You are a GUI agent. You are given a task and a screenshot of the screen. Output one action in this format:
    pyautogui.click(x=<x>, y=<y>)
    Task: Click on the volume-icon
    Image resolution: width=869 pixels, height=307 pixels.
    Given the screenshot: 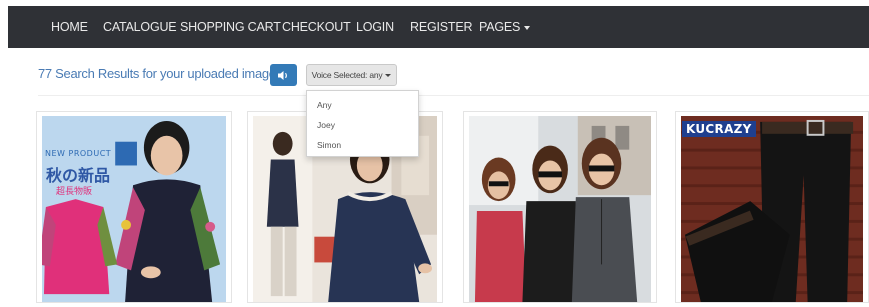 What is the action you would take?
    pyautogui.click(x=282, y=75)
    